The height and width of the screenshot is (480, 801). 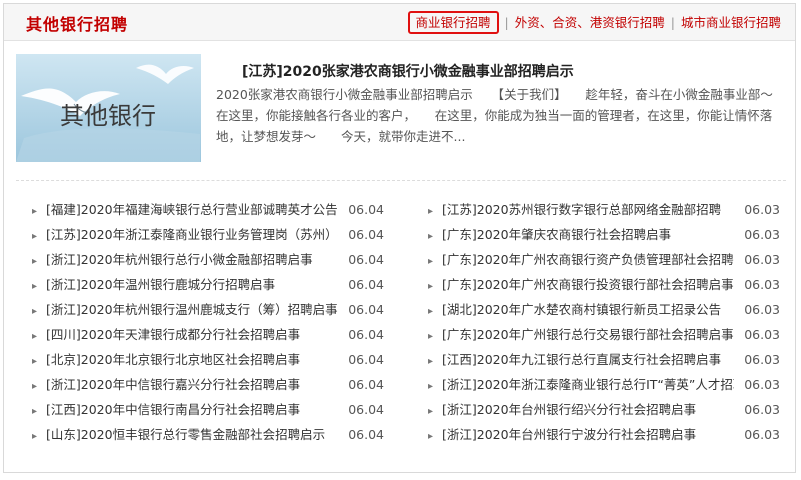 I want to click on list-item: ▸ [广东]2020年广州农商银行投资银行部社会招聘启事 06.03, so click(x=604, y=289).